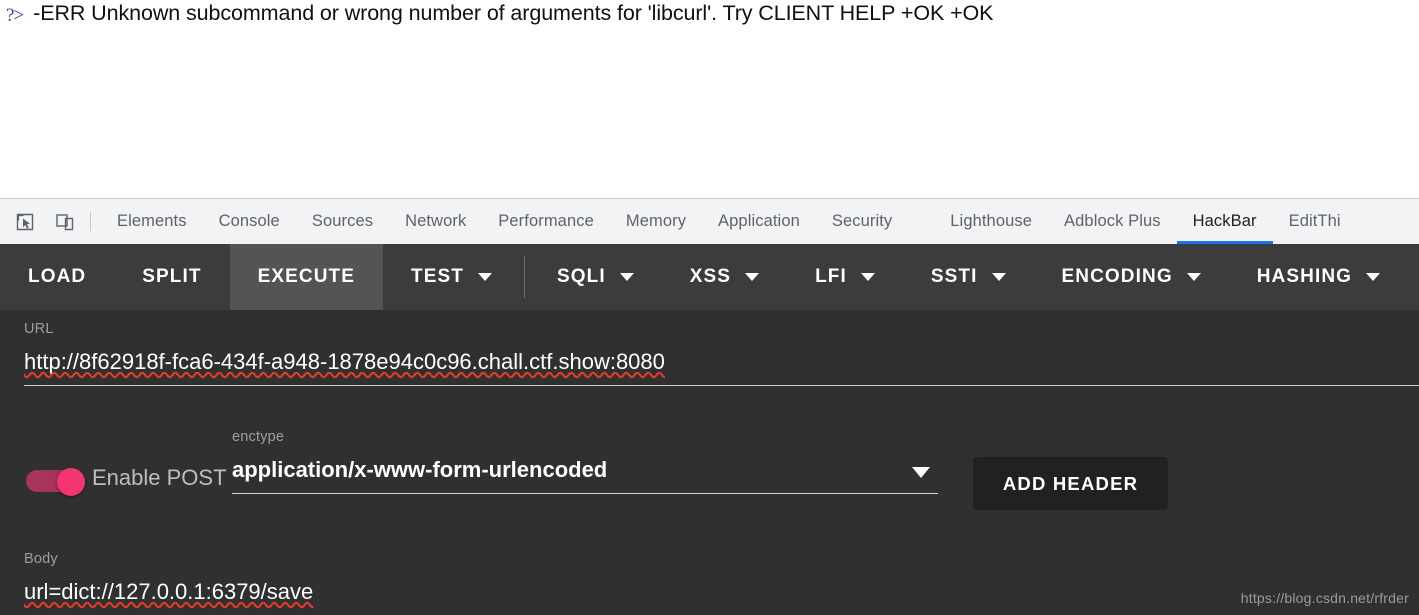  I want to click on tab-label: EditThi, so click(1314, 221).